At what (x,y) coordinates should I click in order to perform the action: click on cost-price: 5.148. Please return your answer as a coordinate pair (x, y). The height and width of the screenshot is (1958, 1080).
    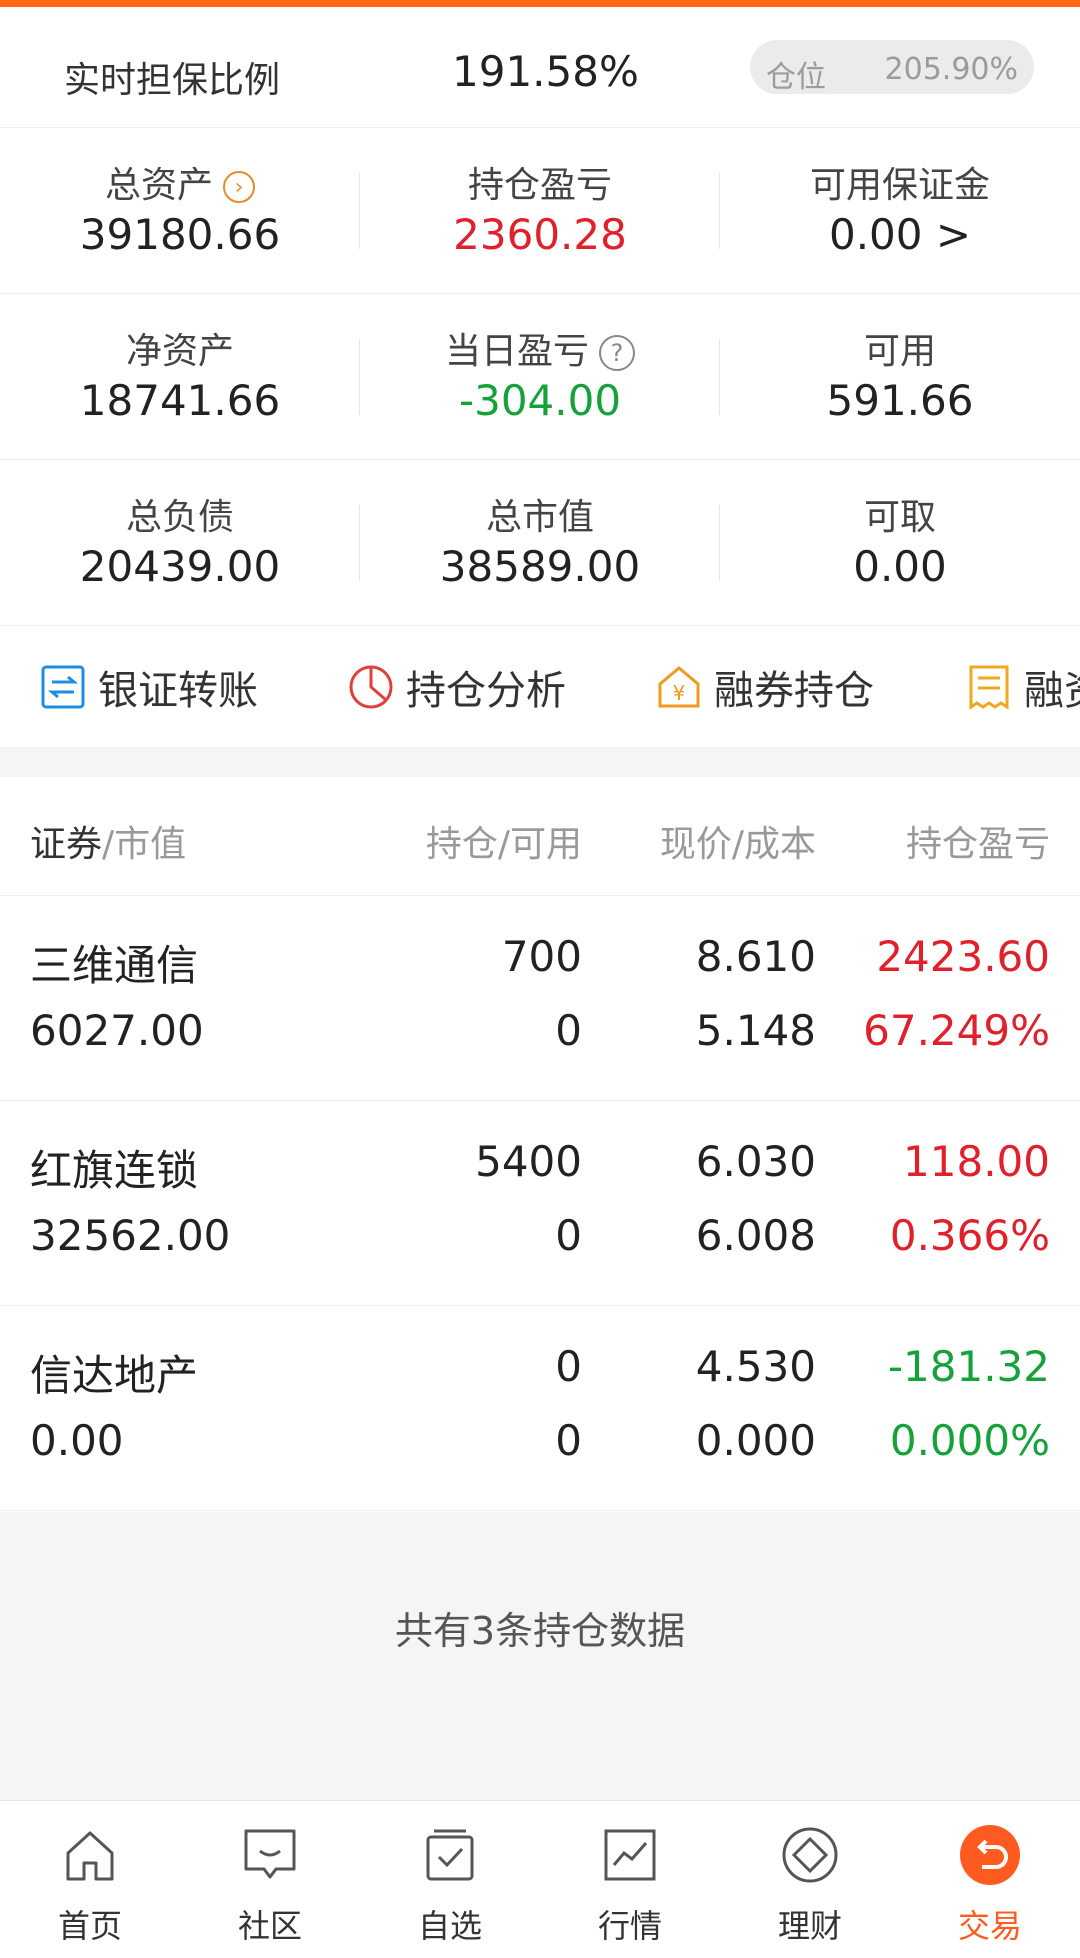
    Looking at the image, I should click on (755, 1030).